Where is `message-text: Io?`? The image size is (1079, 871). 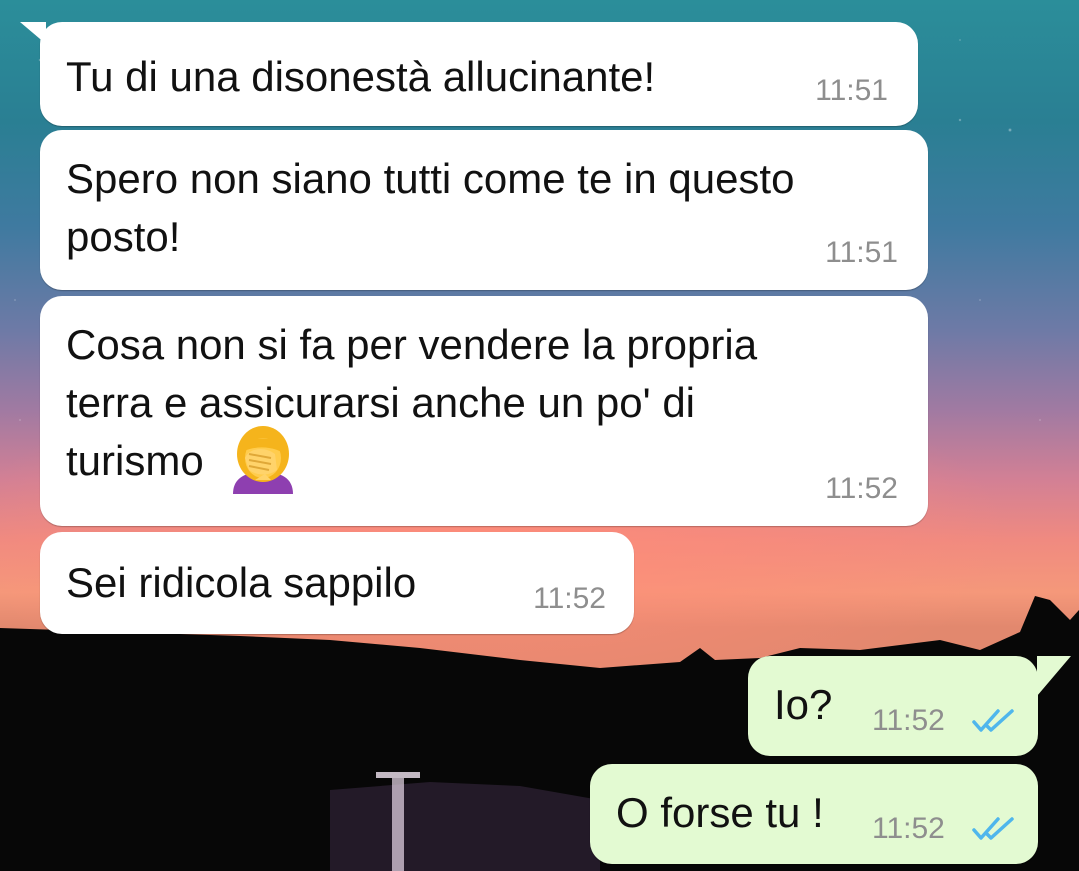 message-text: Io? is located at coordinates (803, 704).